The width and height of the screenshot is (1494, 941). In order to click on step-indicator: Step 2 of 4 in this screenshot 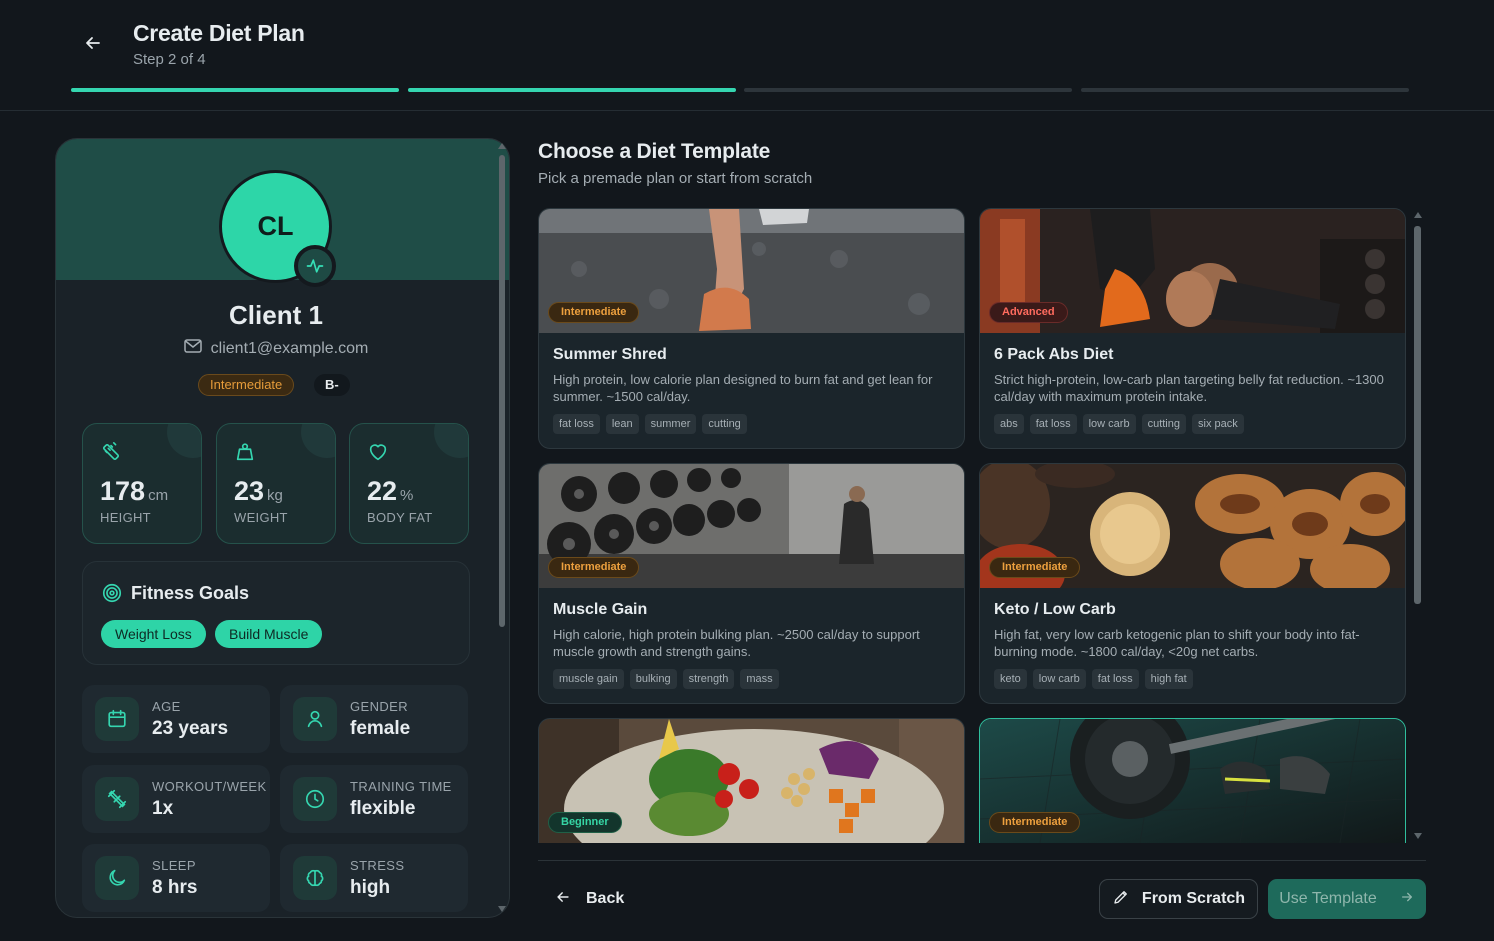, I will do `click(169, 59)`.